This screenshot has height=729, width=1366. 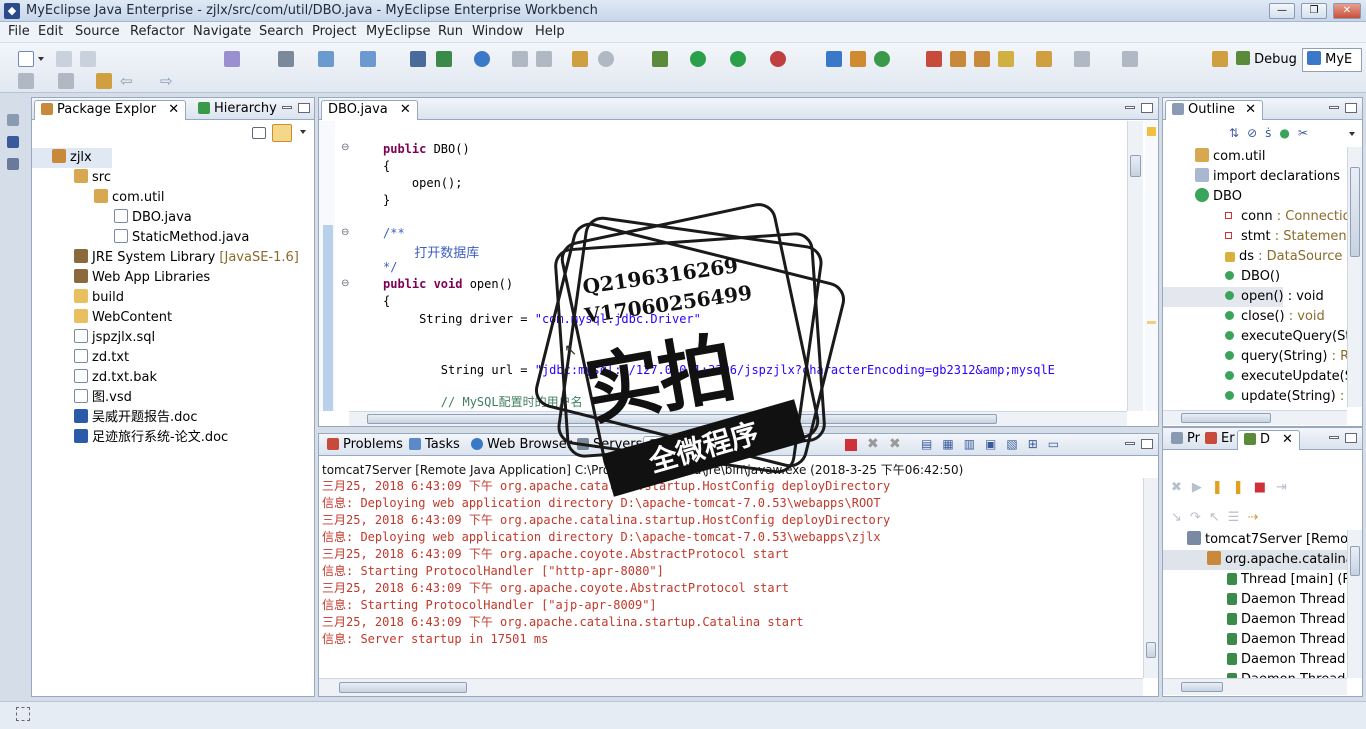 What do you see at coordinates (1255, 686) in the screenshot?
I see `debug-horizontal-scrollbar` at bounding box center [1255, 686].